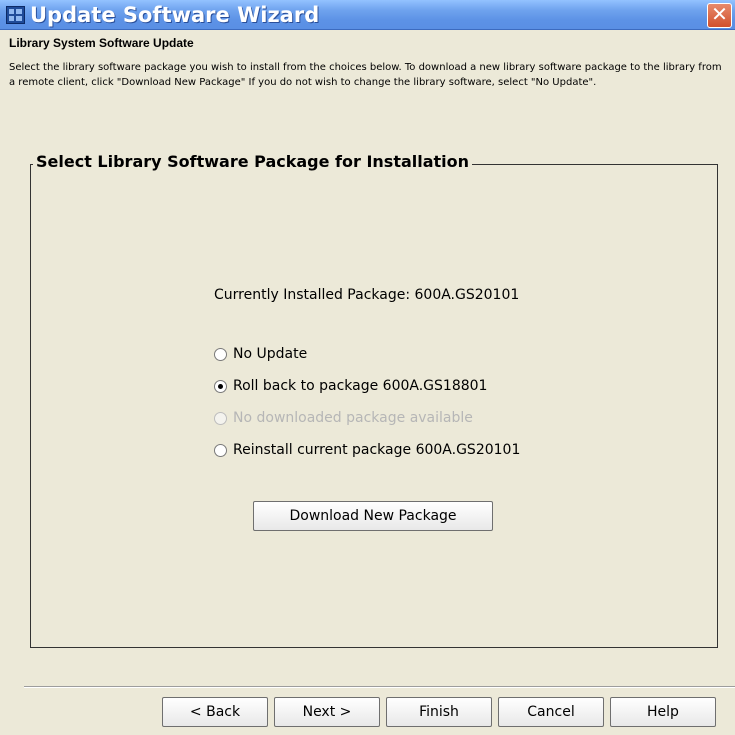  I want to click on option-roll-back-label: Roll back to package 600A.GS18801, so click(360, 386).